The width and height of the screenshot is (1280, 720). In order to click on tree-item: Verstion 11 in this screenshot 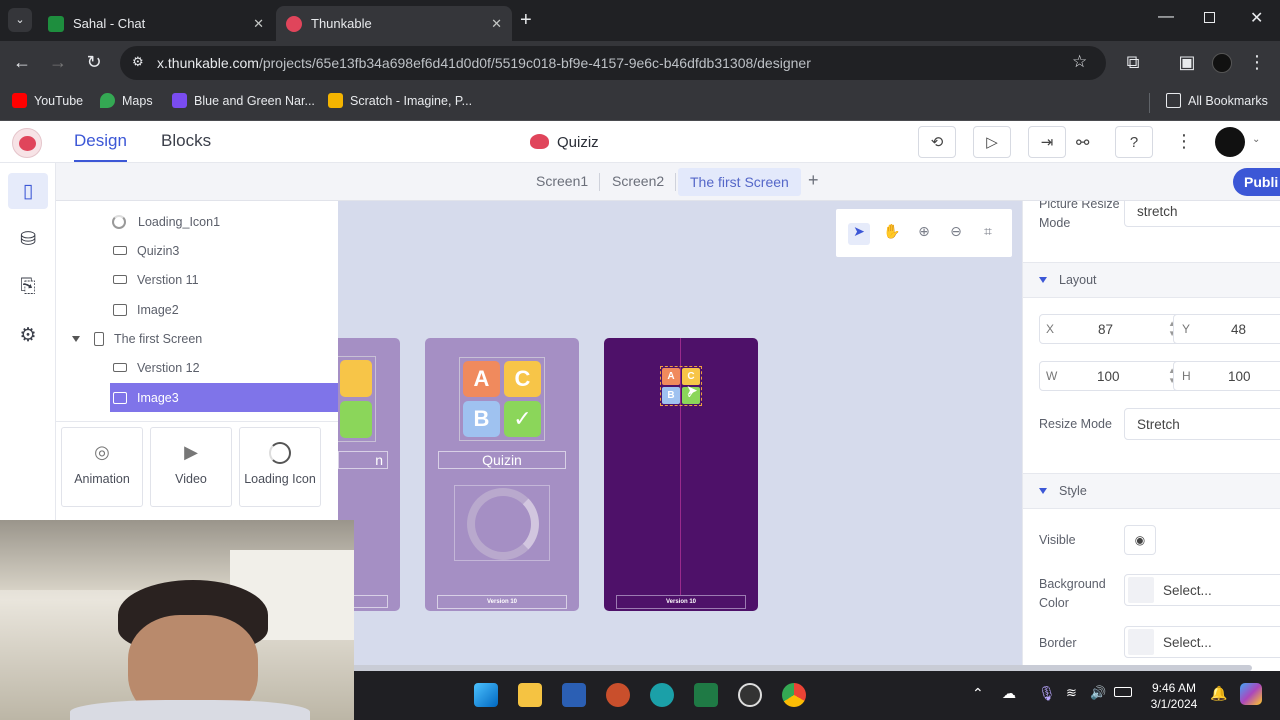, I will do `click(224, 279)`.